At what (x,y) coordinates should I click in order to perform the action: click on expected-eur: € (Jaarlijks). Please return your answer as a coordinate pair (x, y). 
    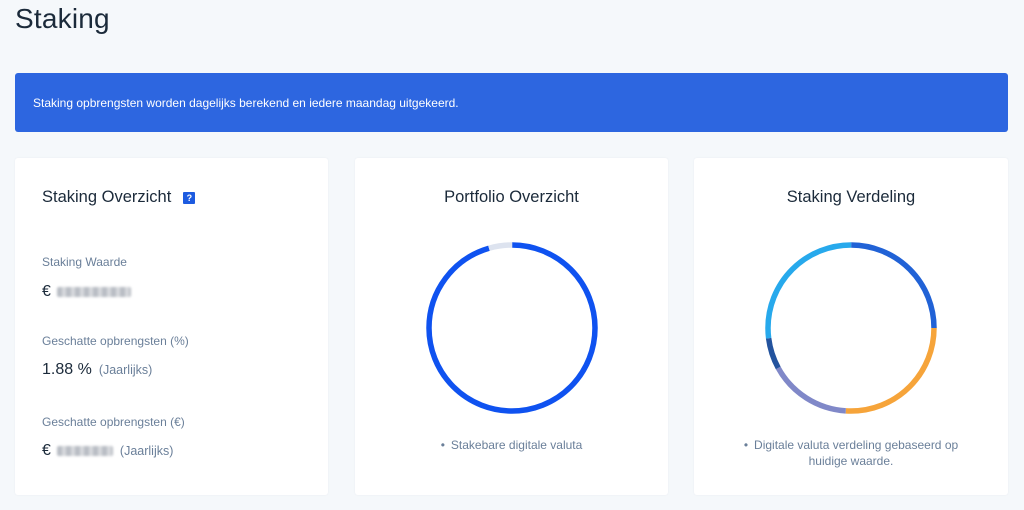
    Looking at the image, I should click on (107, 451).